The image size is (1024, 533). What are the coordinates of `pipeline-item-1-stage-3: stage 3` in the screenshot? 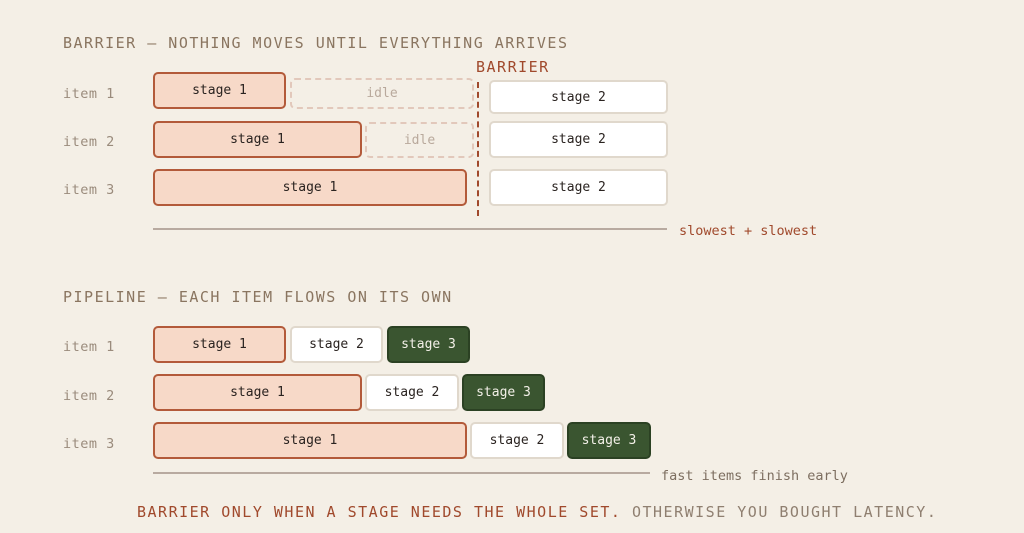 It's located at (428, 344).